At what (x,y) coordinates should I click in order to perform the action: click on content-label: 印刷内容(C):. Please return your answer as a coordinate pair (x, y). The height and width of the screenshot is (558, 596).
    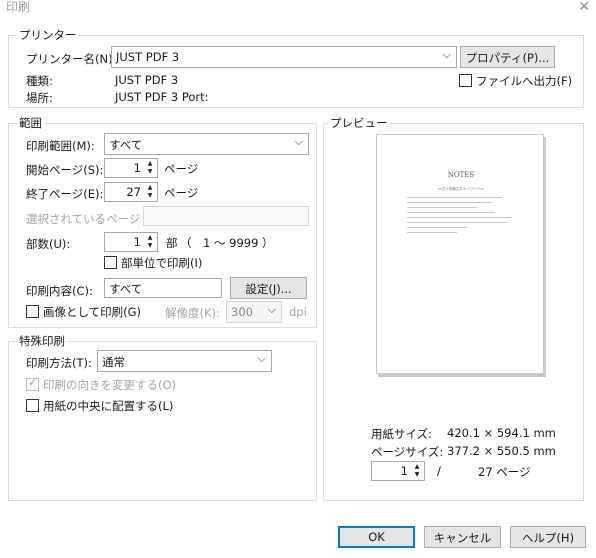
    Looking at the image, I should click on (59, 291).